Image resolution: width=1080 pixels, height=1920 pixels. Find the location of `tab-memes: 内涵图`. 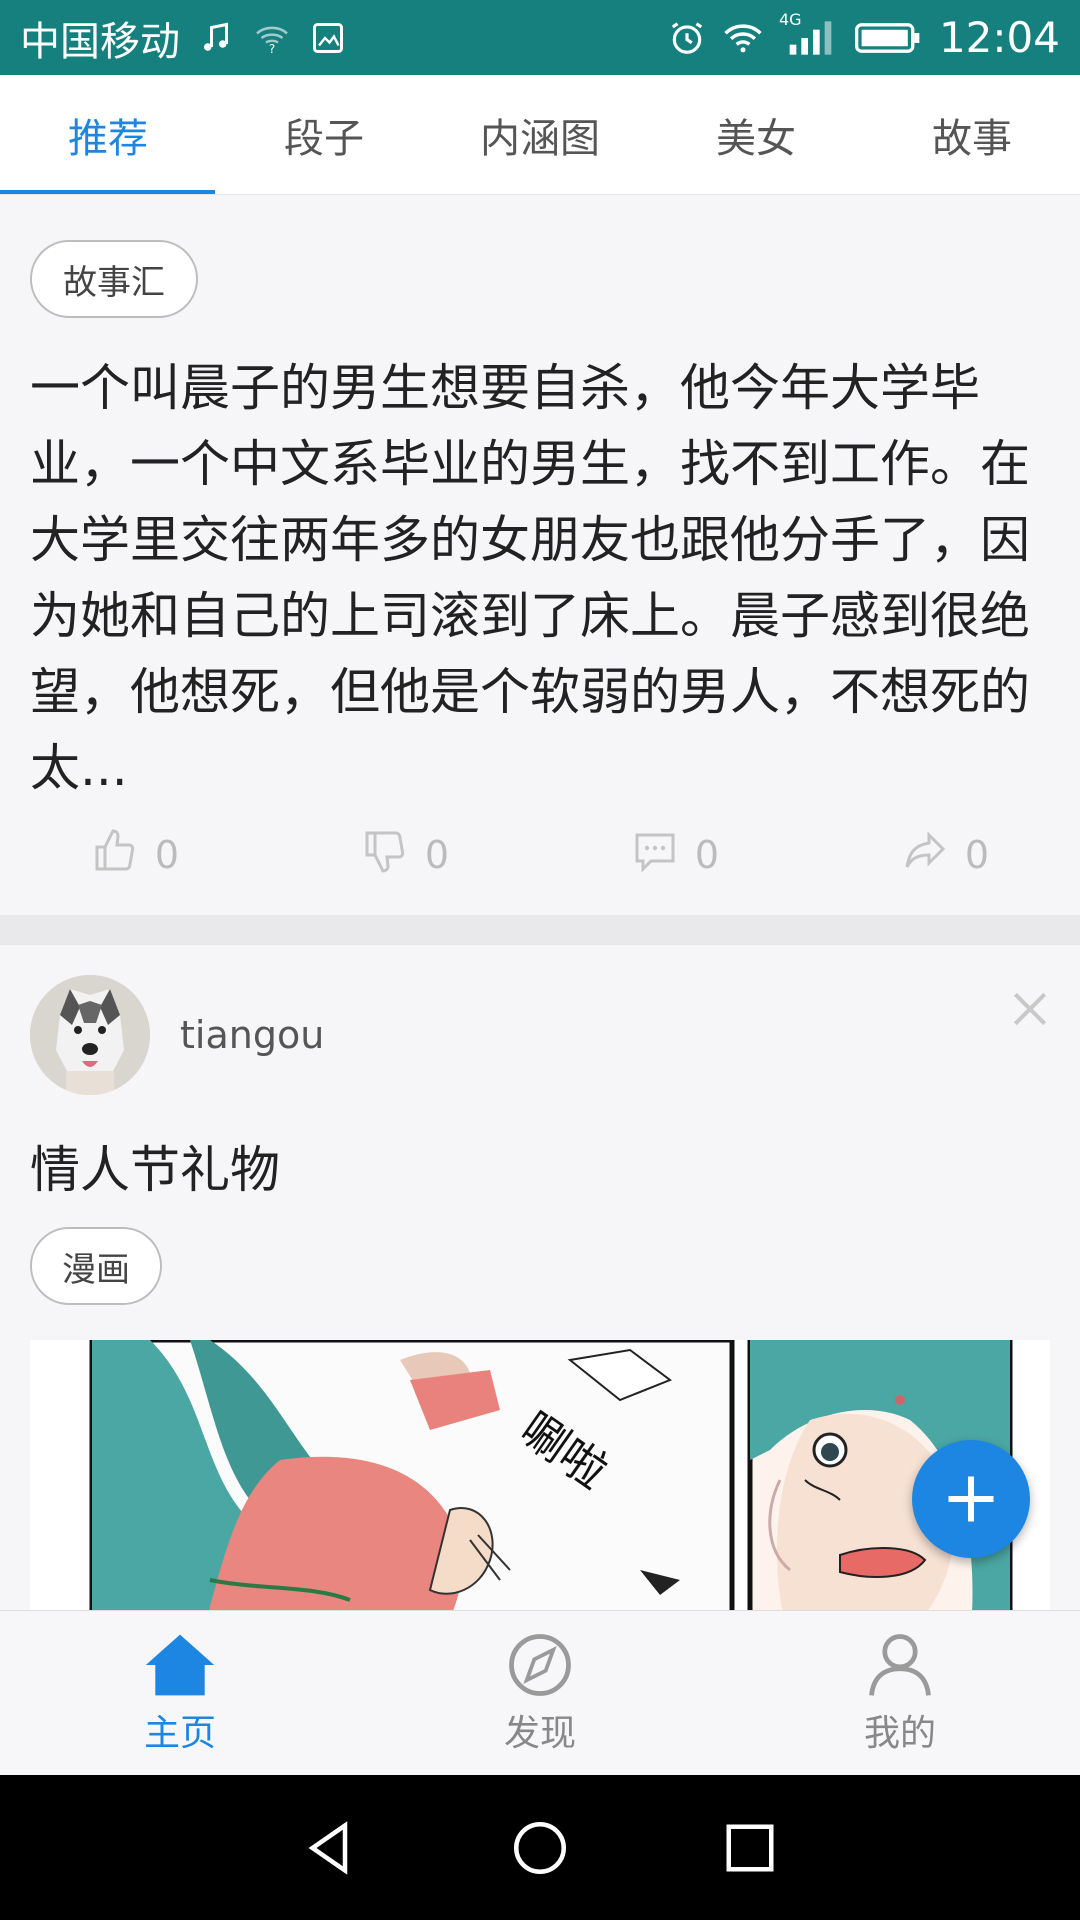

tab-memes: 内涵图 is located at coordinates (540, 134).